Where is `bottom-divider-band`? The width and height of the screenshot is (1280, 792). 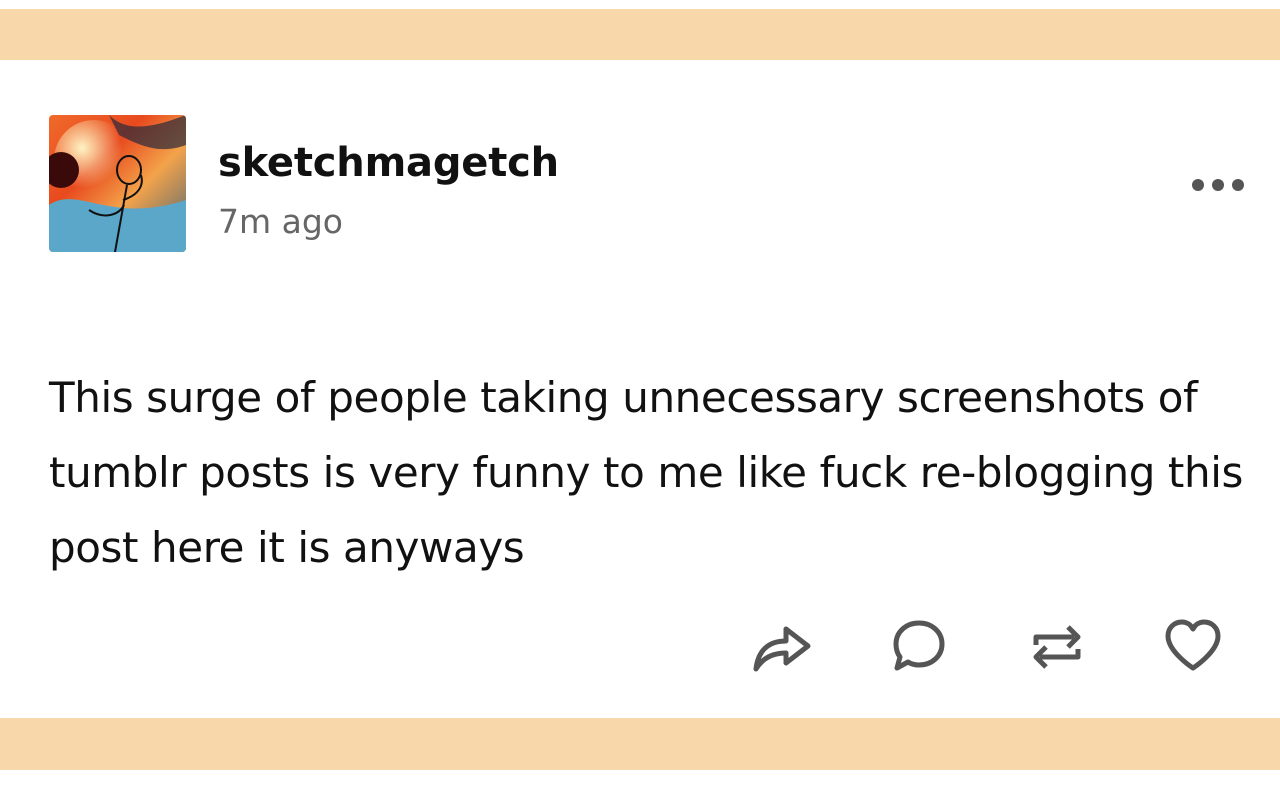 bottom-divider-band is located at coordinates (640, 744).